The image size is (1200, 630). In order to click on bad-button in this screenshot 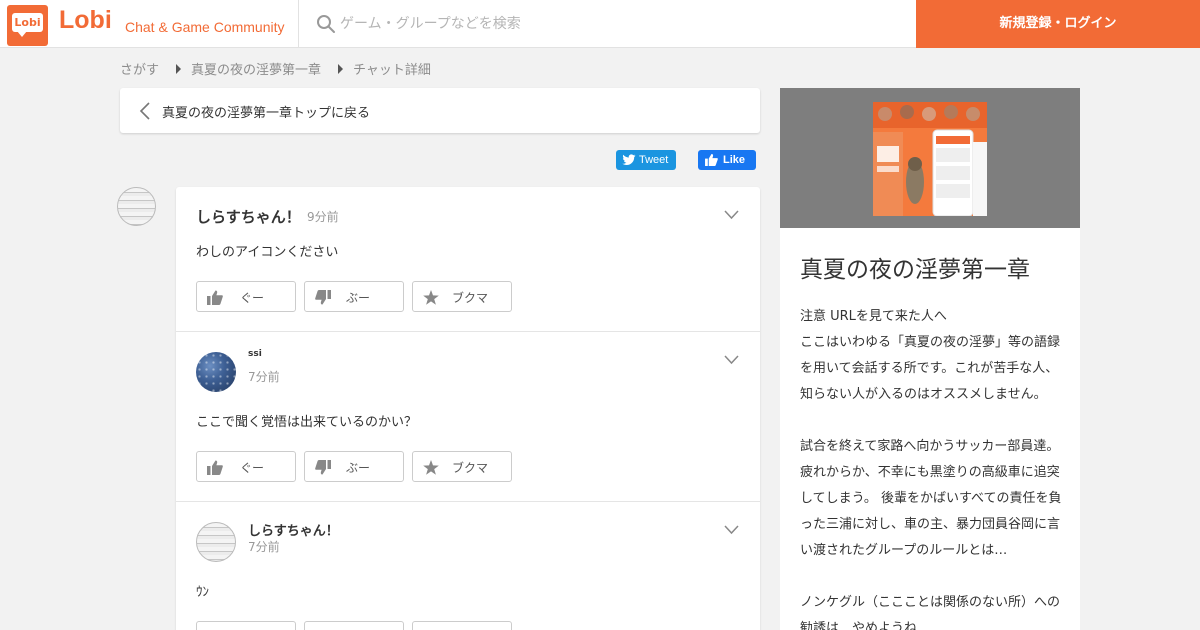, I will do `click(354, 625)`.